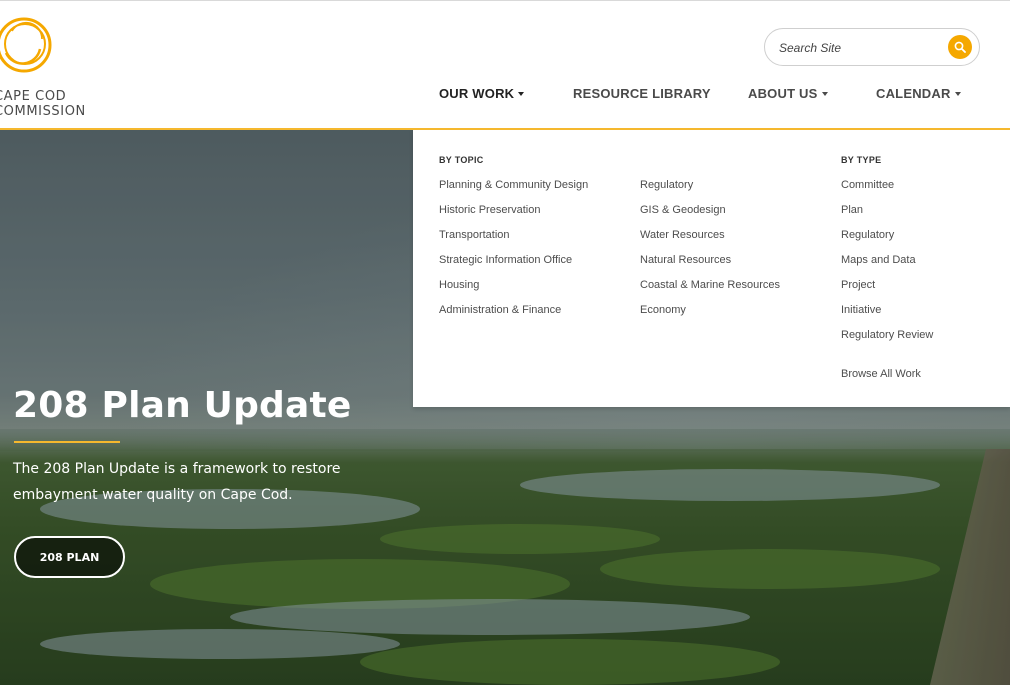  Describe the element at coordinates (682, 235) in the screenshot. I see `menu-link-water-resources: Water Resources` at that location.